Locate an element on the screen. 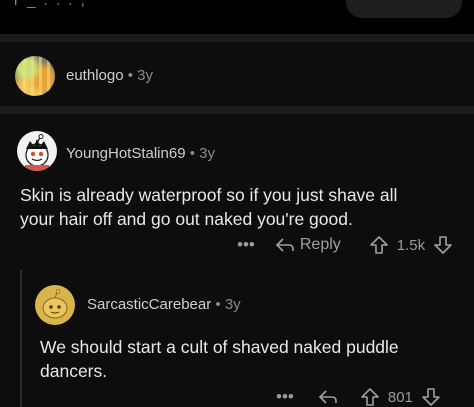  reply-label: Reply is located at coordinates (320, 244).